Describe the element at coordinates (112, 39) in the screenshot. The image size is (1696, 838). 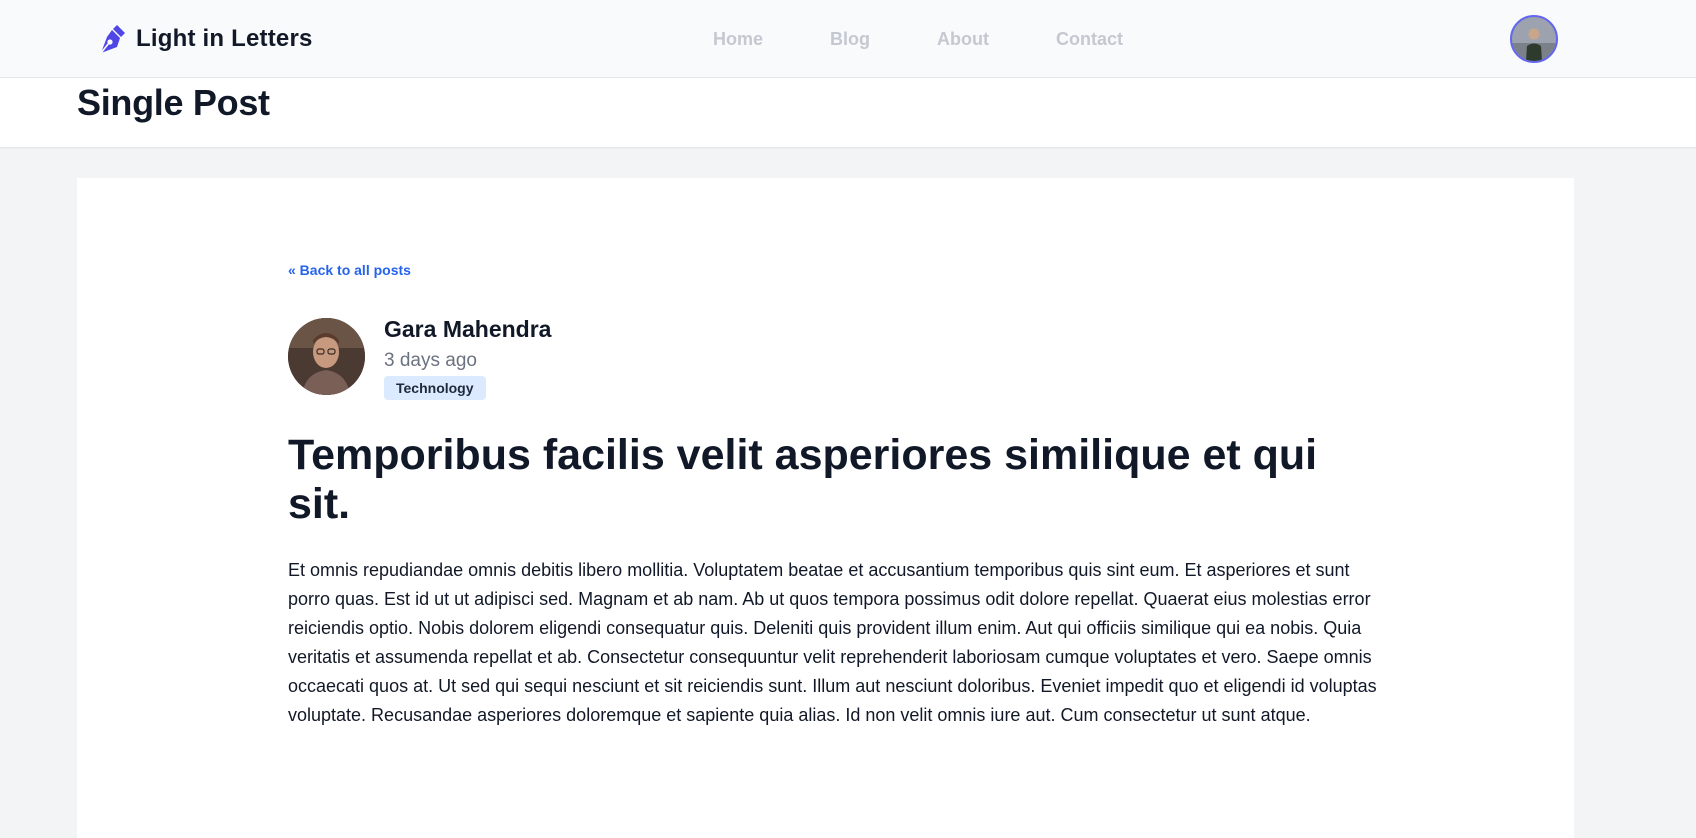
I see `pen-nib-icon` at that location.